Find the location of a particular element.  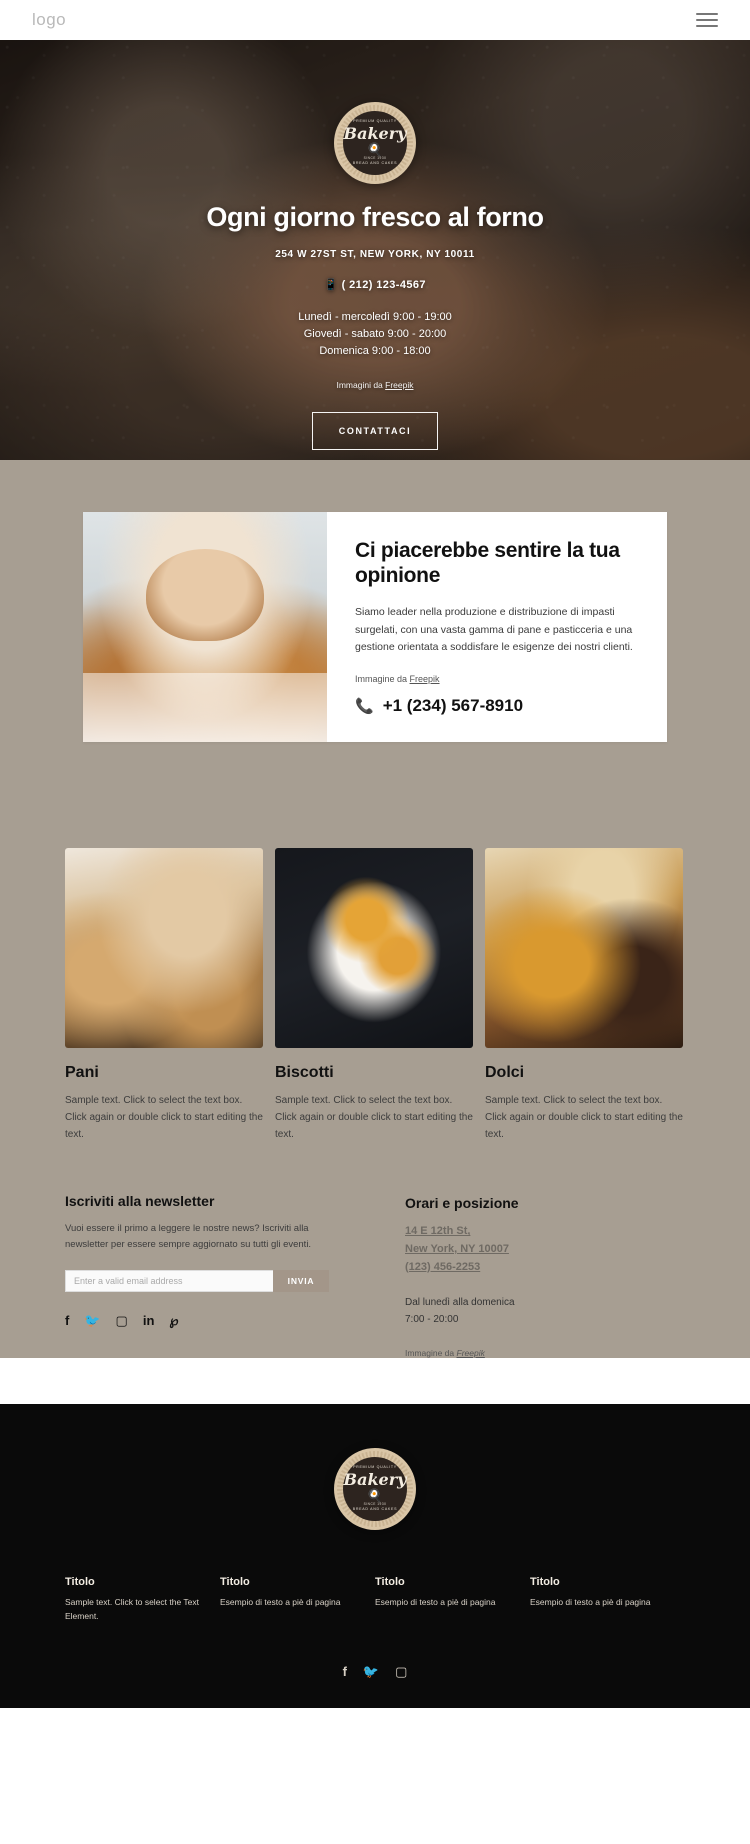

newsletter-title: Iscriviti alla newsletter is located at coordinates (140, 1201).